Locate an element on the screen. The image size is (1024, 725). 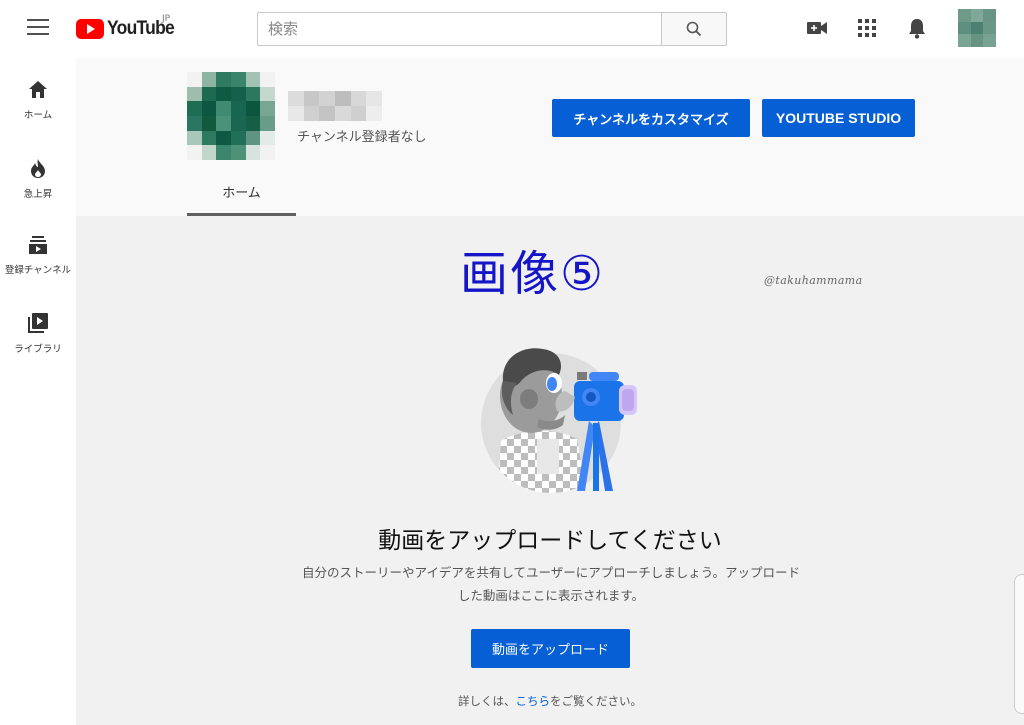
camera-operator-illustration is located at coordinates (559, 420).